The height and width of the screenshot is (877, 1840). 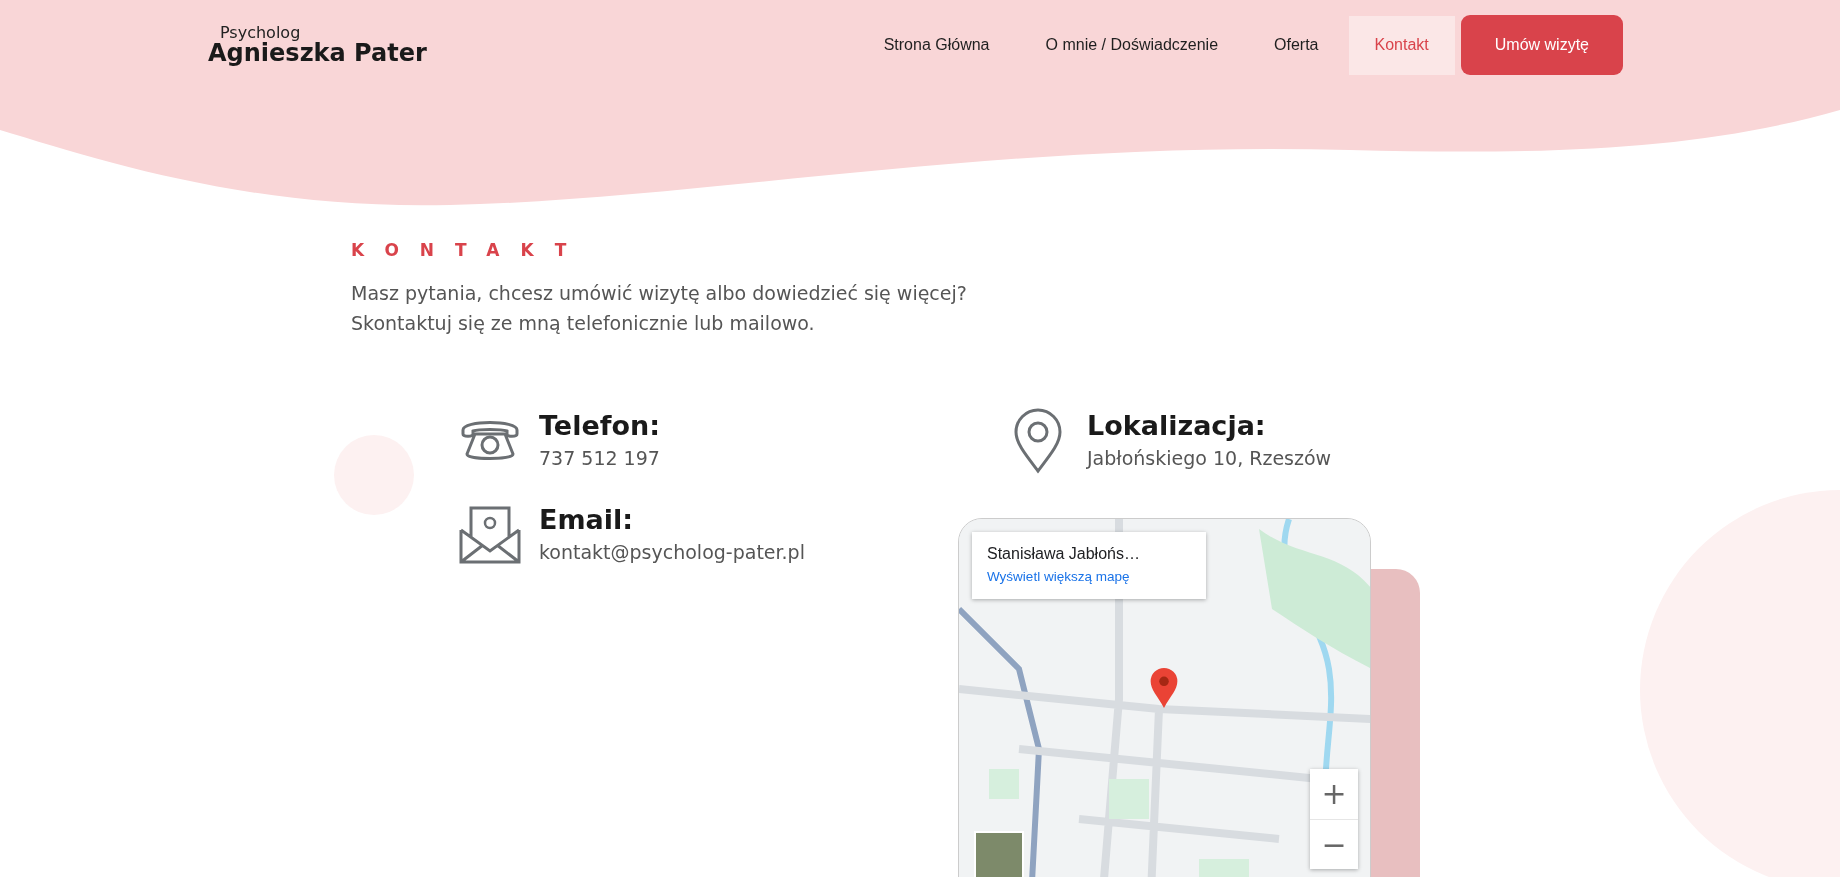 What do you see at coordinates (1296, 45) in the screenshot?
I see `nav-link: Oferta` at bounding box center [1296, 45].